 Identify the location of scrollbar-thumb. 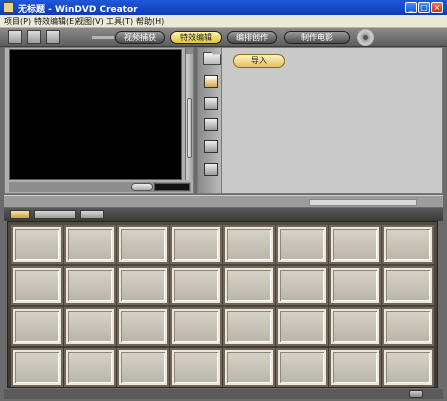
(189, 128).